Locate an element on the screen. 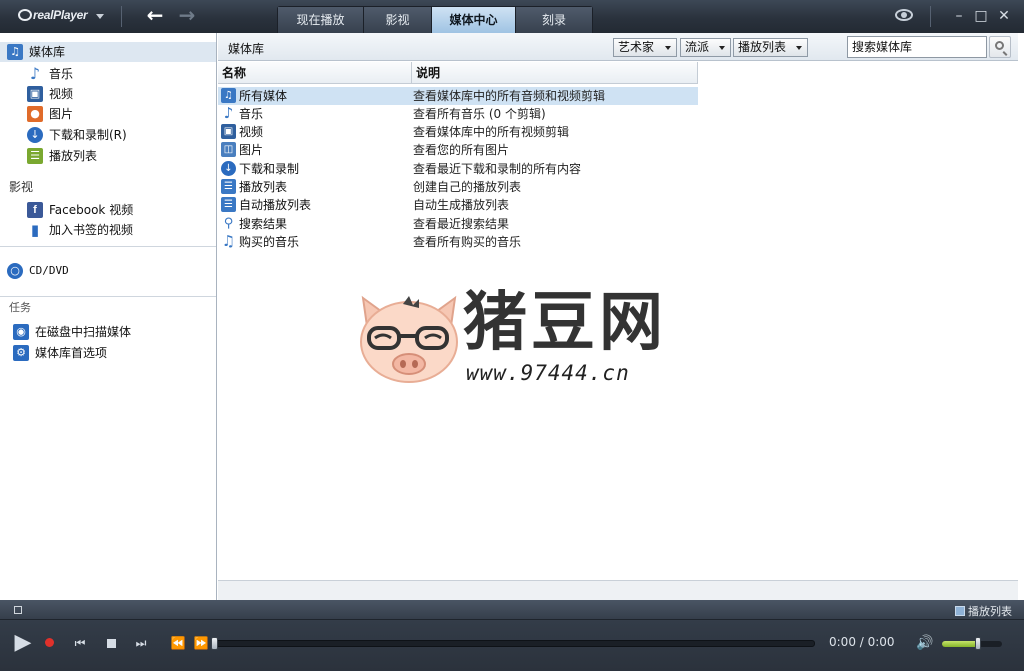 The width and height of the screenshot is (1024, 671). status-strip is located at coordinates (618, 590).